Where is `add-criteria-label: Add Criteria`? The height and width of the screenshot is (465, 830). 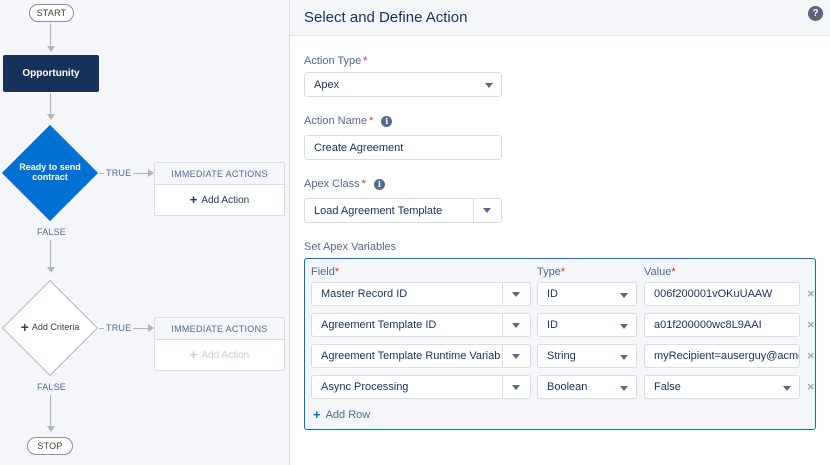 add-criteria-label: Add Criteria is located at coordinates (55, 327).